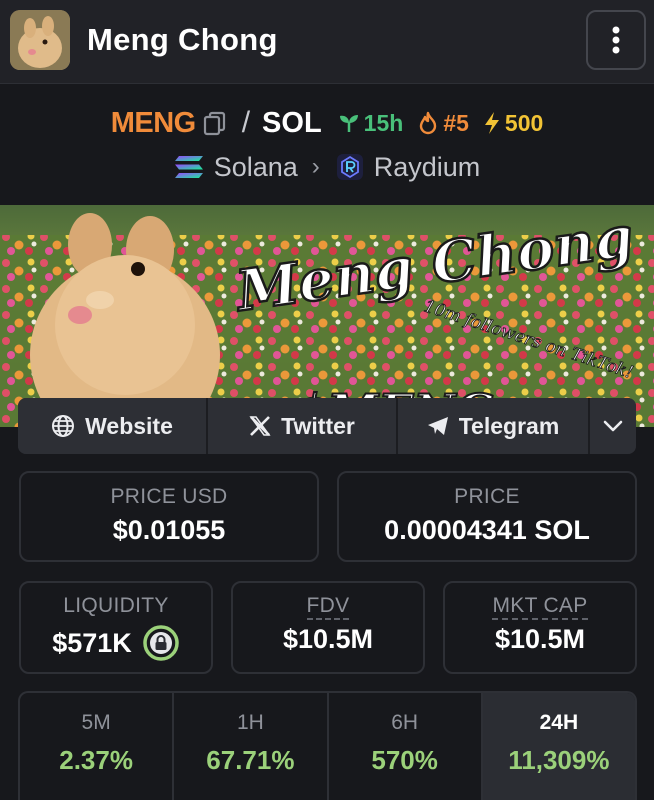 The width and height of the screenshot is (654, 800). What do you see at coordinates (349, 123) in the screenshot?
I see `seedling-icon` at bounding box center [349, 123].